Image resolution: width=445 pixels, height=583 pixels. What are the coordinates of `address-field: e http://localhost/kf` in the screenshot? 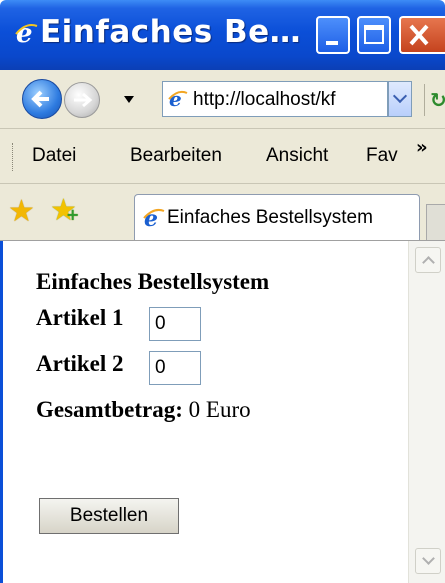 It's located at (275, 99).